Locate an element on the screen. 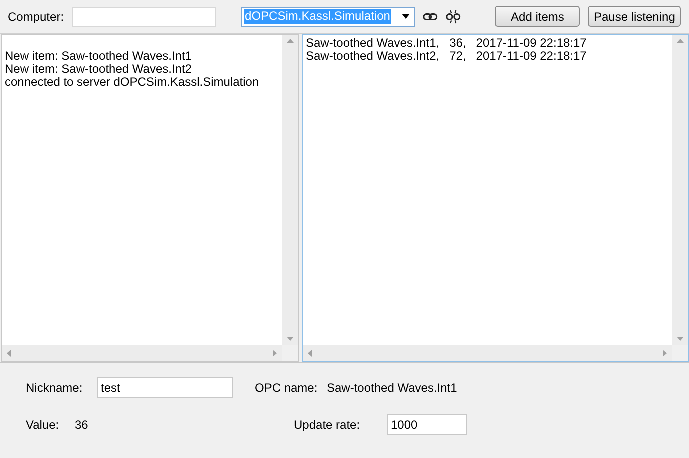 Image resolution: width=689 pixels, height=458 pixels. log-line: New item: Saw-toothed Waves.Int2 is located at coordinates (99, 69).